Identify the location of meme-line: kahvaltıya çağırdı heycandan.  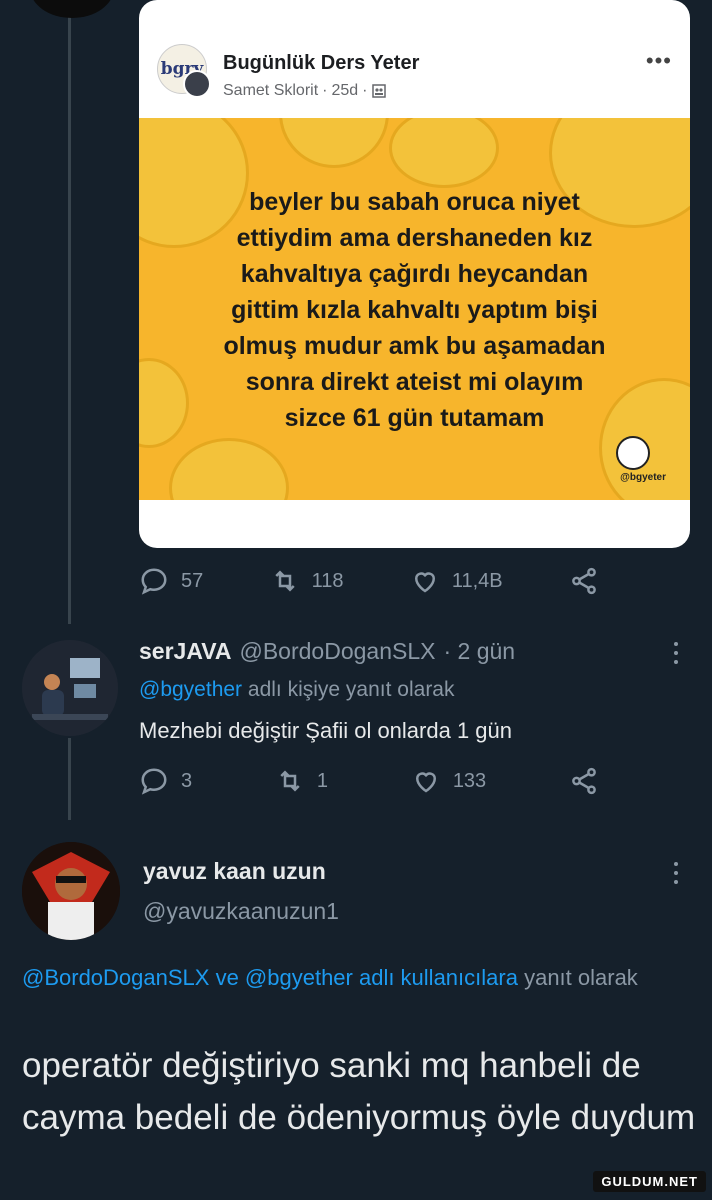
(414, 274).